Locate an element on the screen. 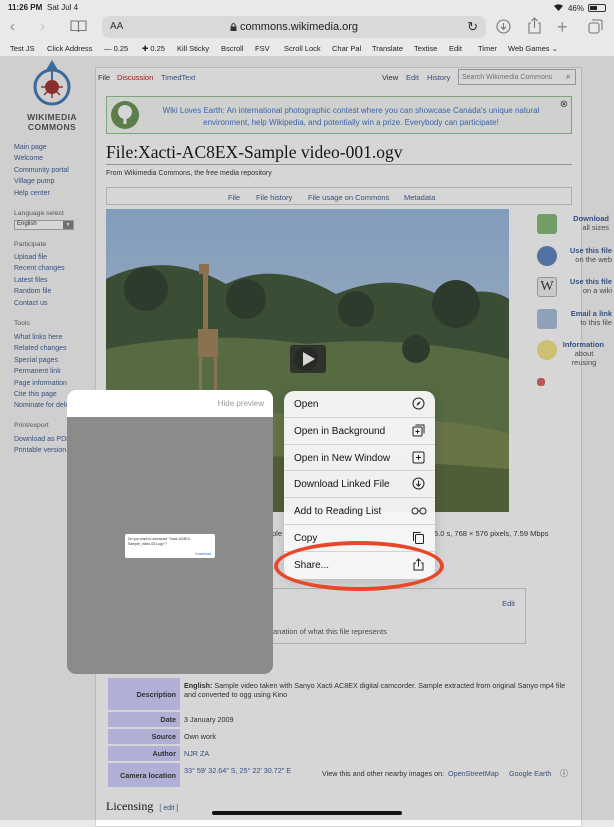  status-date: Sat Jul 4 is located at coordinates (63, 7).